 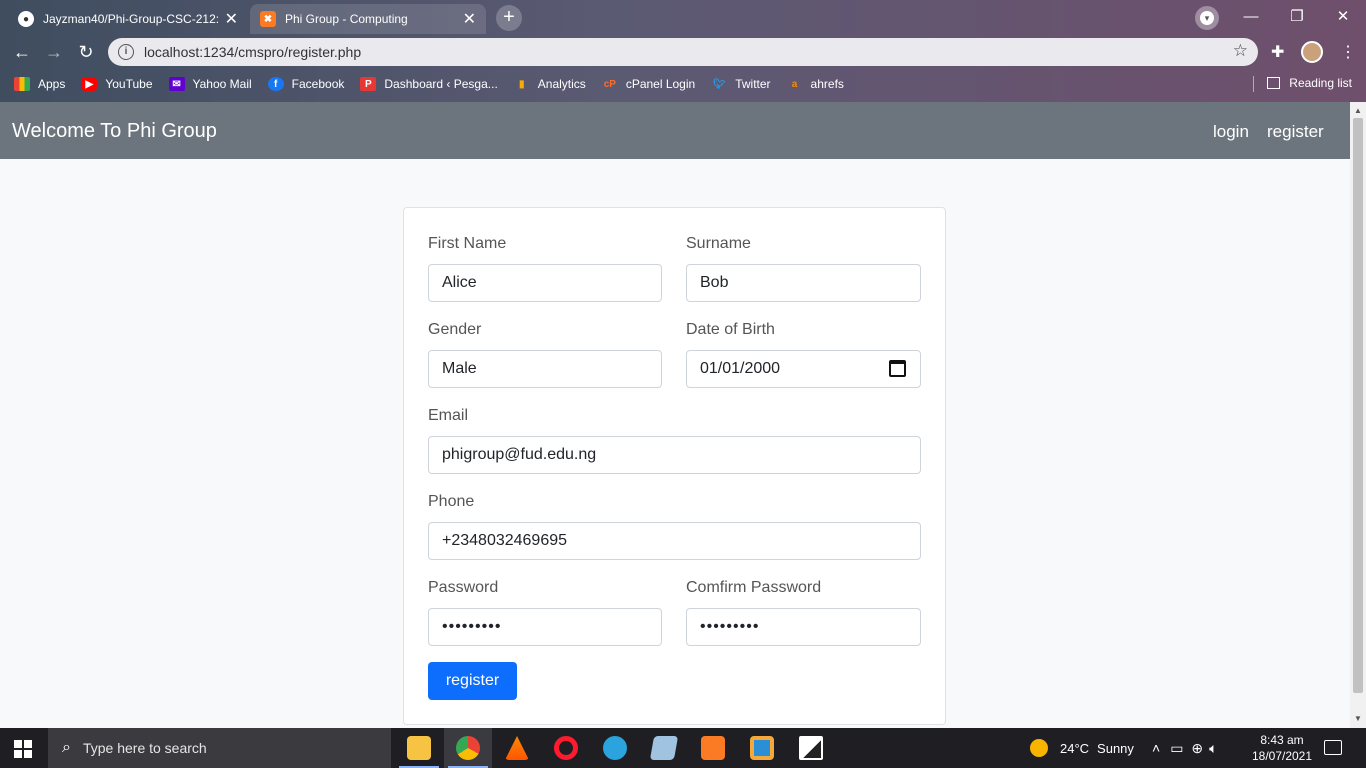 What do you see at coordinates (129, 84) in the screenshot?
I see `bookmark-label: YouTube` at bounding box center [129, 84].